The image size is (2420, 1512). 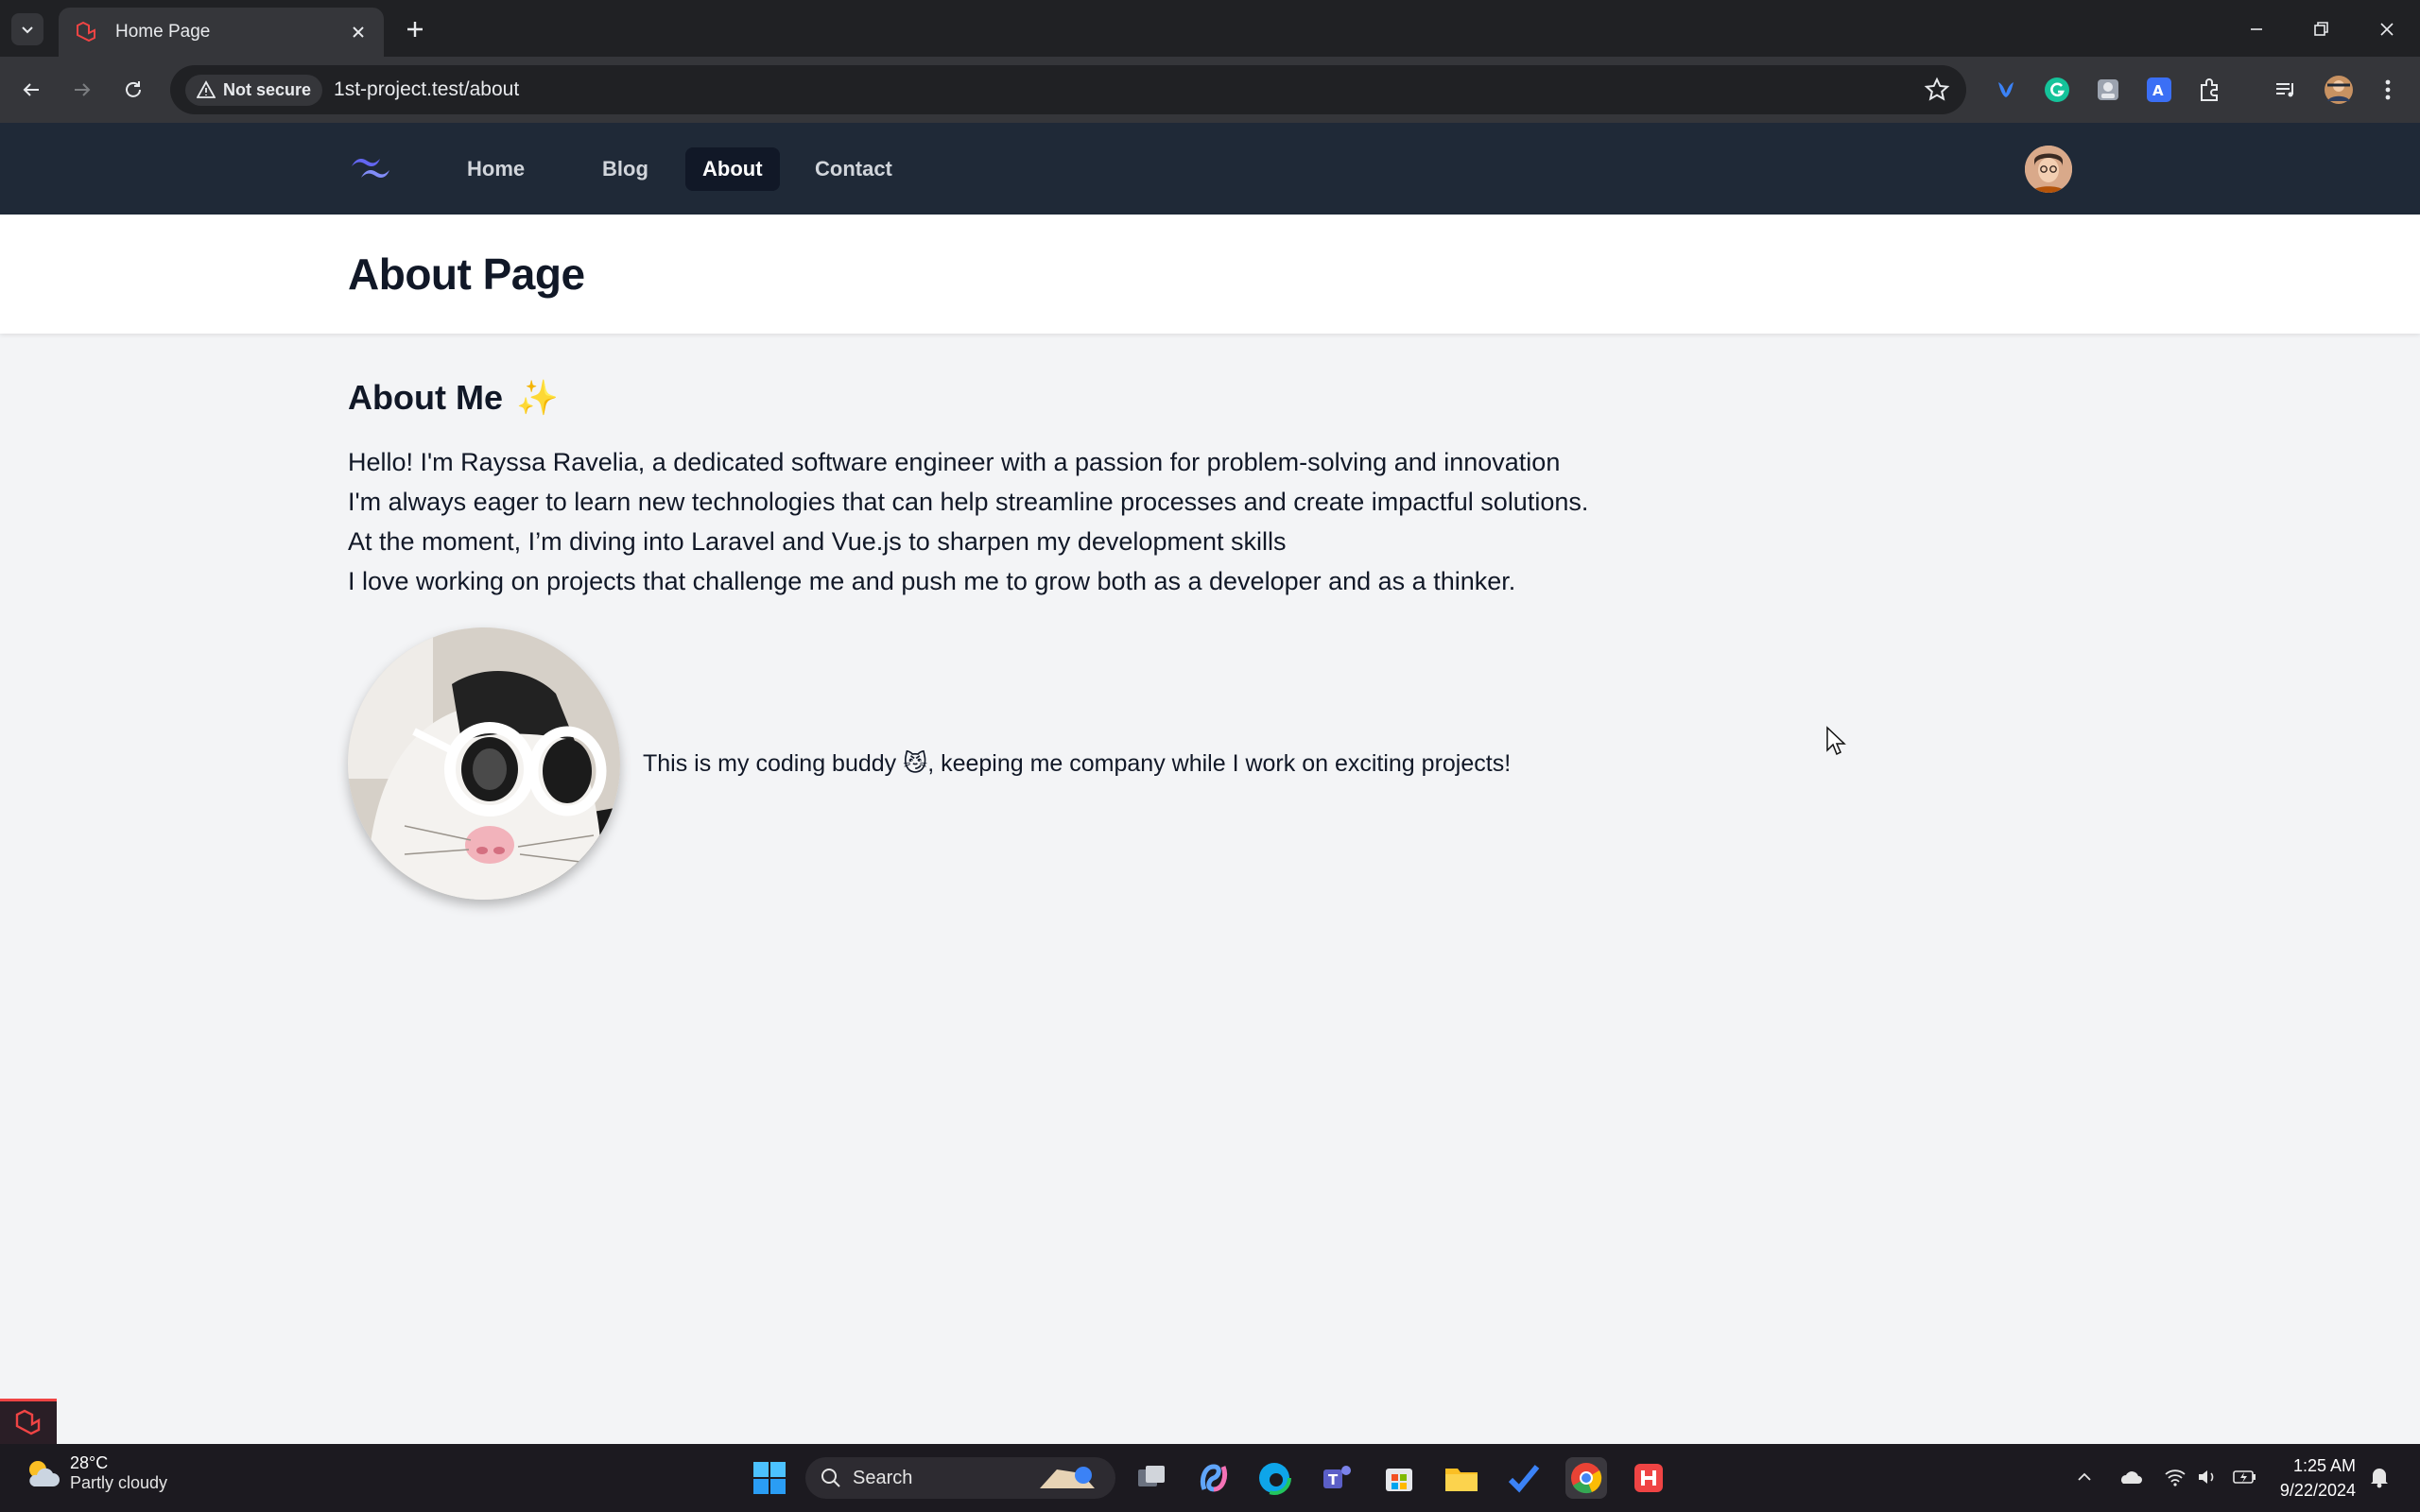 I want to click on herd-icon, so click(x=1648, y=1478).